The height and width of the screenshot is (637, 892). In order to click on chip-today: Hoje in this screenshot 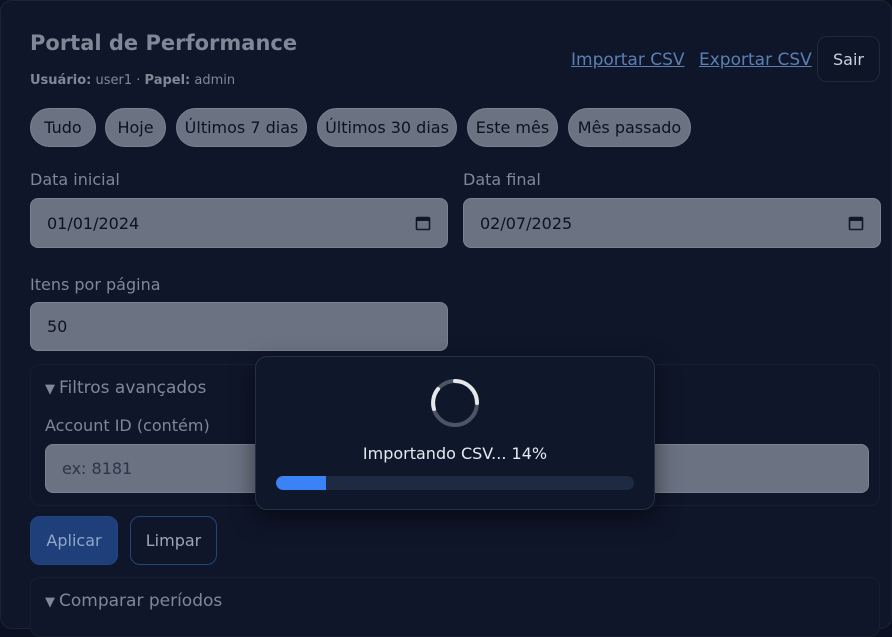, I will do `click(135, 127)`.